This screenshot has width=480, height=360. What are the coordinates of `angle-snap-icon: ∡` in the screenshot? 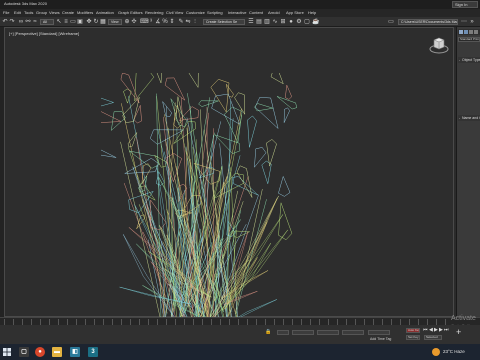 It's located at (158, 22).